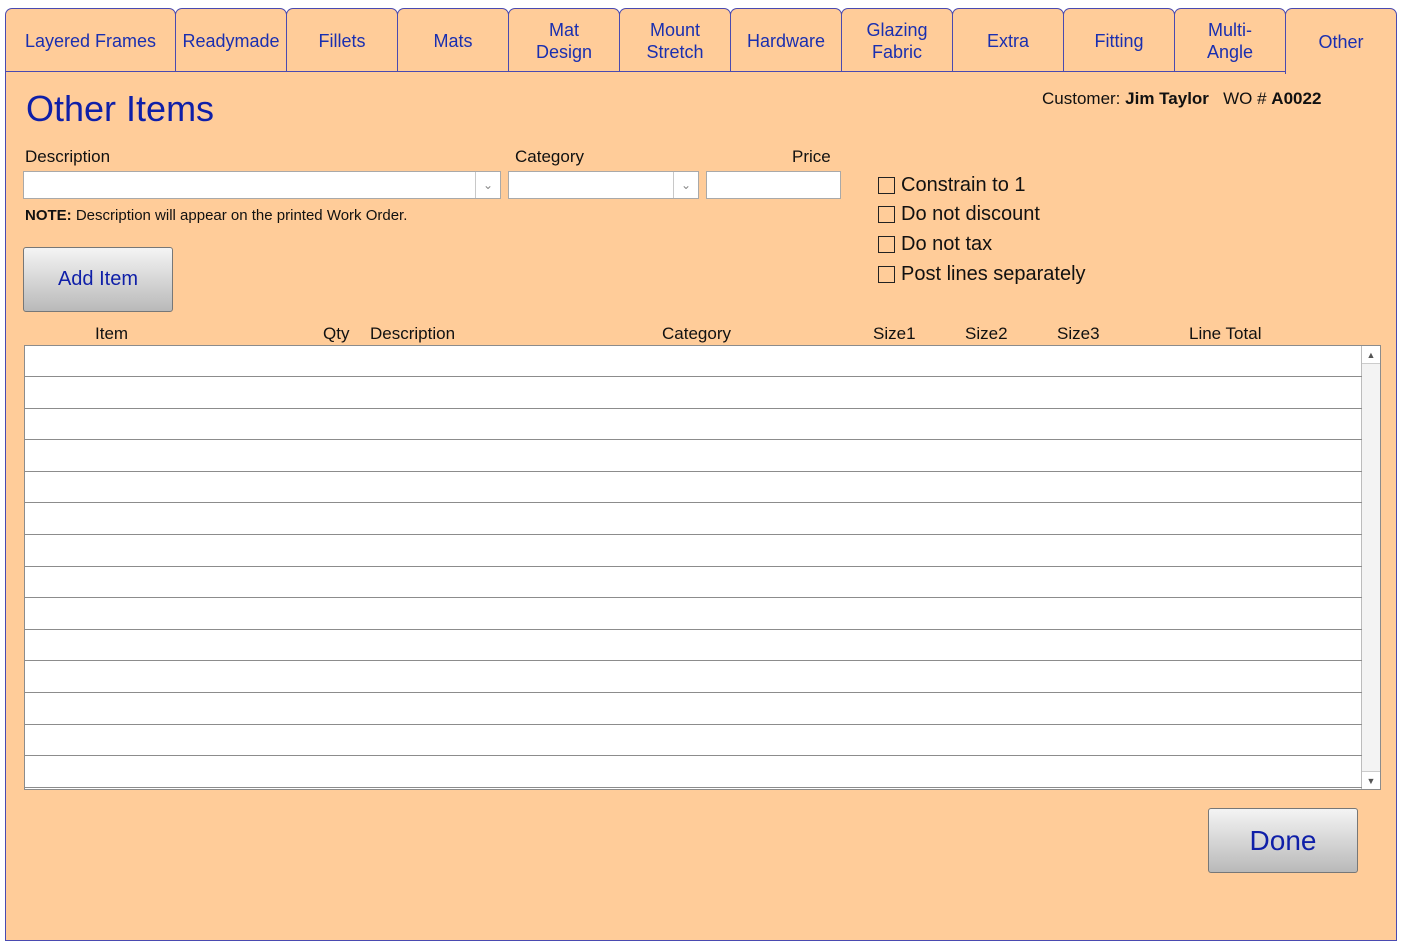 The width and height of the screenshot is (1404, 941). What do you see at coordinates (336, 333) in the screenshot?
I see `column-header-qty: Qty` at bounding box center [336, 333].